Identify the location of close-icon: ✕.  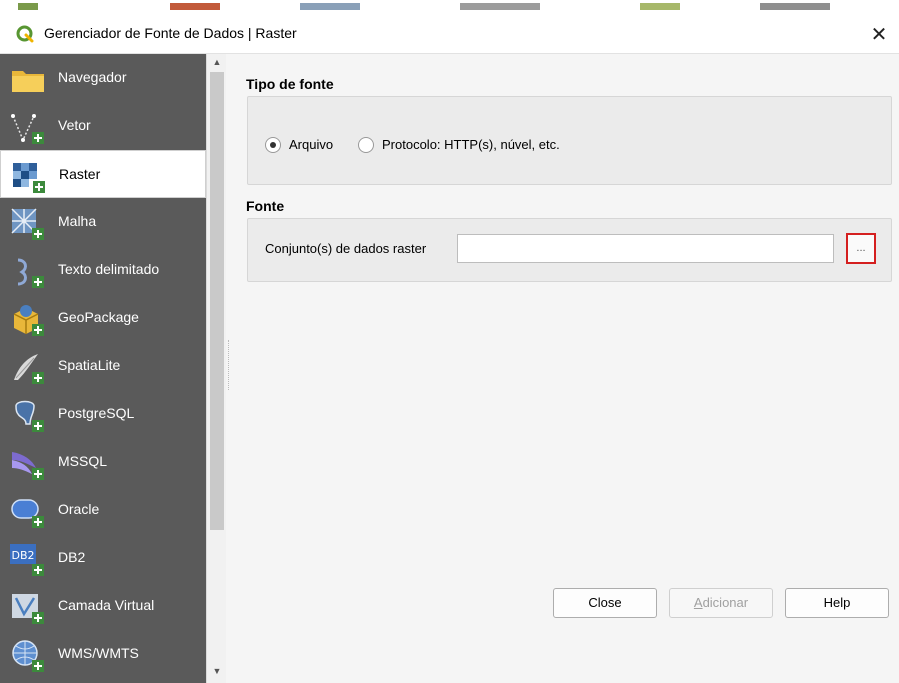
(879, 34).